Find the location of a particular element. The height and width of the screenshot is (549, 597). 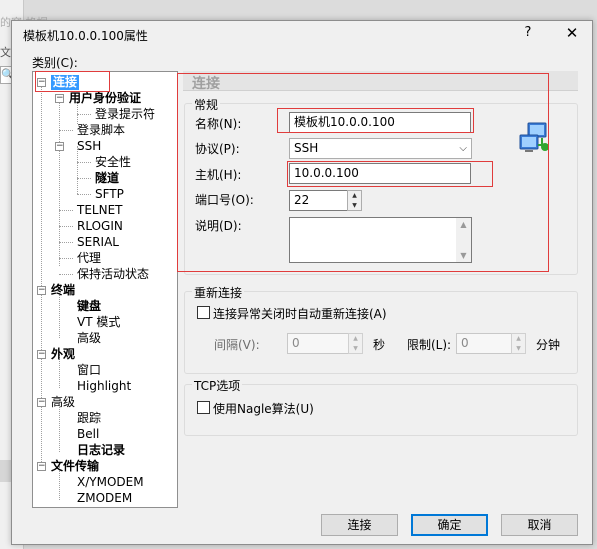

protocol-value: SSH is located at coordinates (306, 148).